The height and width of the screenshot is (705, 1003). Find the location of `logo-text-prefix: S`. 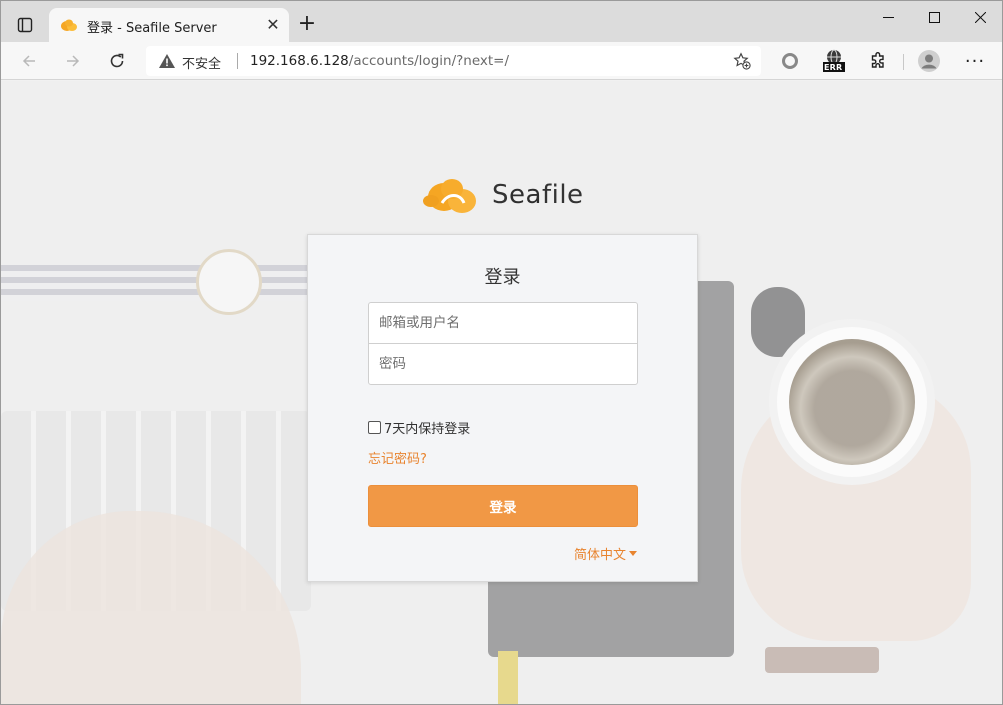

logo-text-prefix: S is located at coordinates (501, 195).